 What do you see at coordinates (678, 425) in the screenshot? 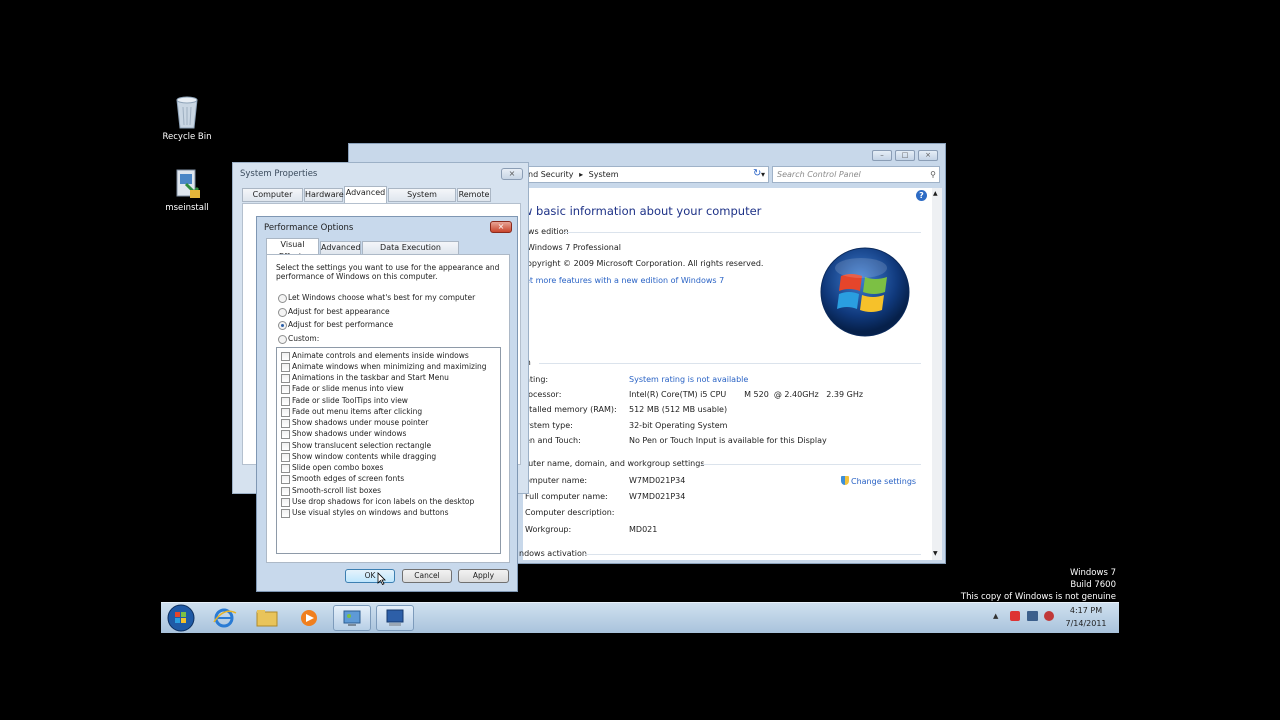
I see `system-type-value: 32-bit Operating System` at bounding box center [678, 425].